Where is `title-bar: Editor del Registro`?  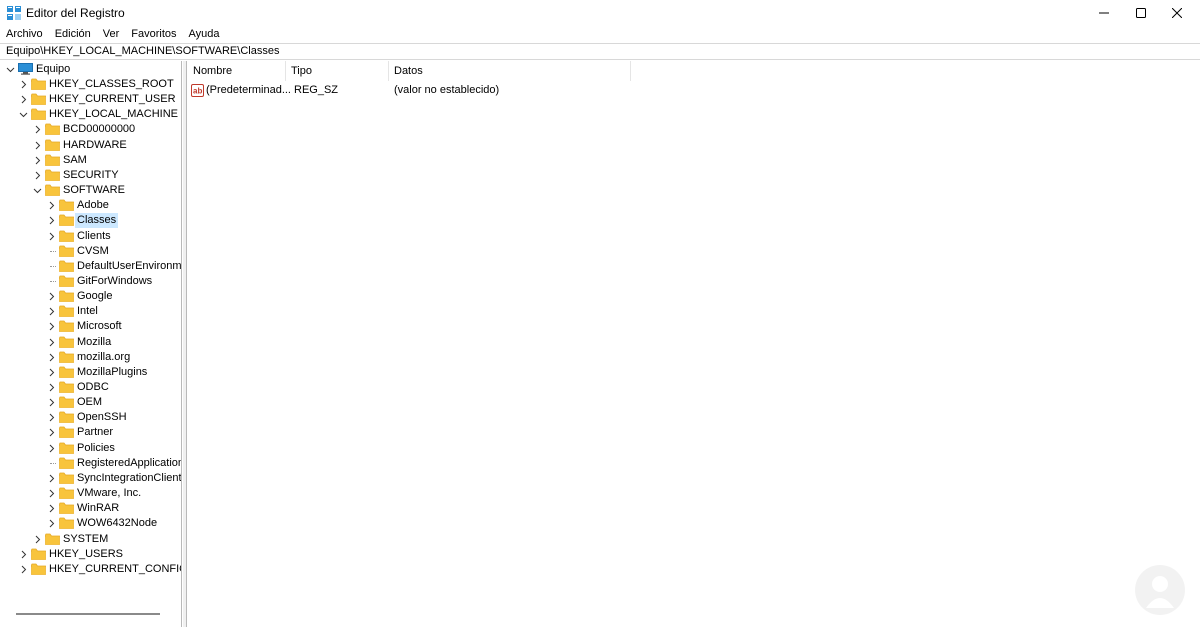 title-bar: Editor del Registro is located at coordinates (600, 13).